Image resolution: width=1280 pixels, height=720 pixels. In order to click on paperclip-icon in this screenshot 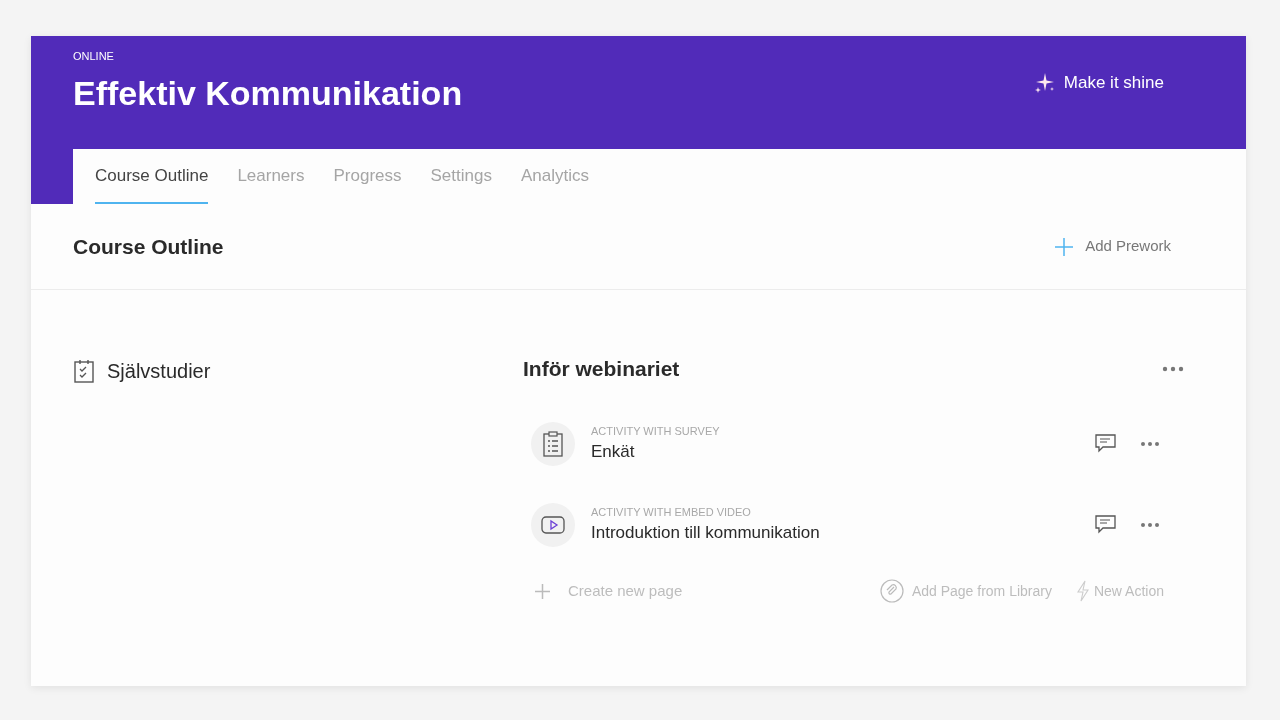, I will do `click(891, 591)`.